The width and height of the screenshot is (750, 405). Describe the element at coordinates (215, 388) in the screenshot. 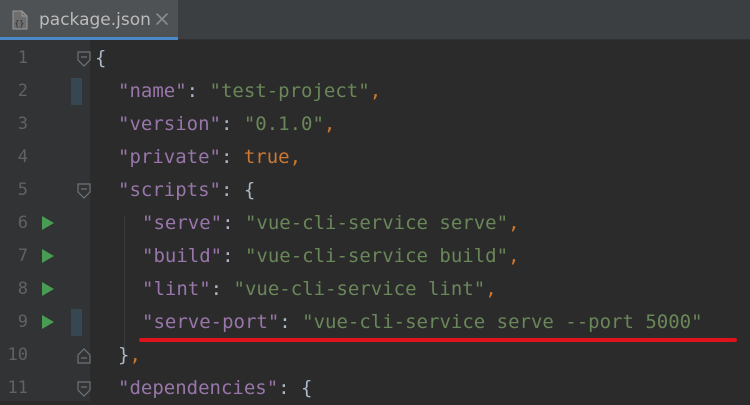

I see `code-text: "dependencies": {` at that location.